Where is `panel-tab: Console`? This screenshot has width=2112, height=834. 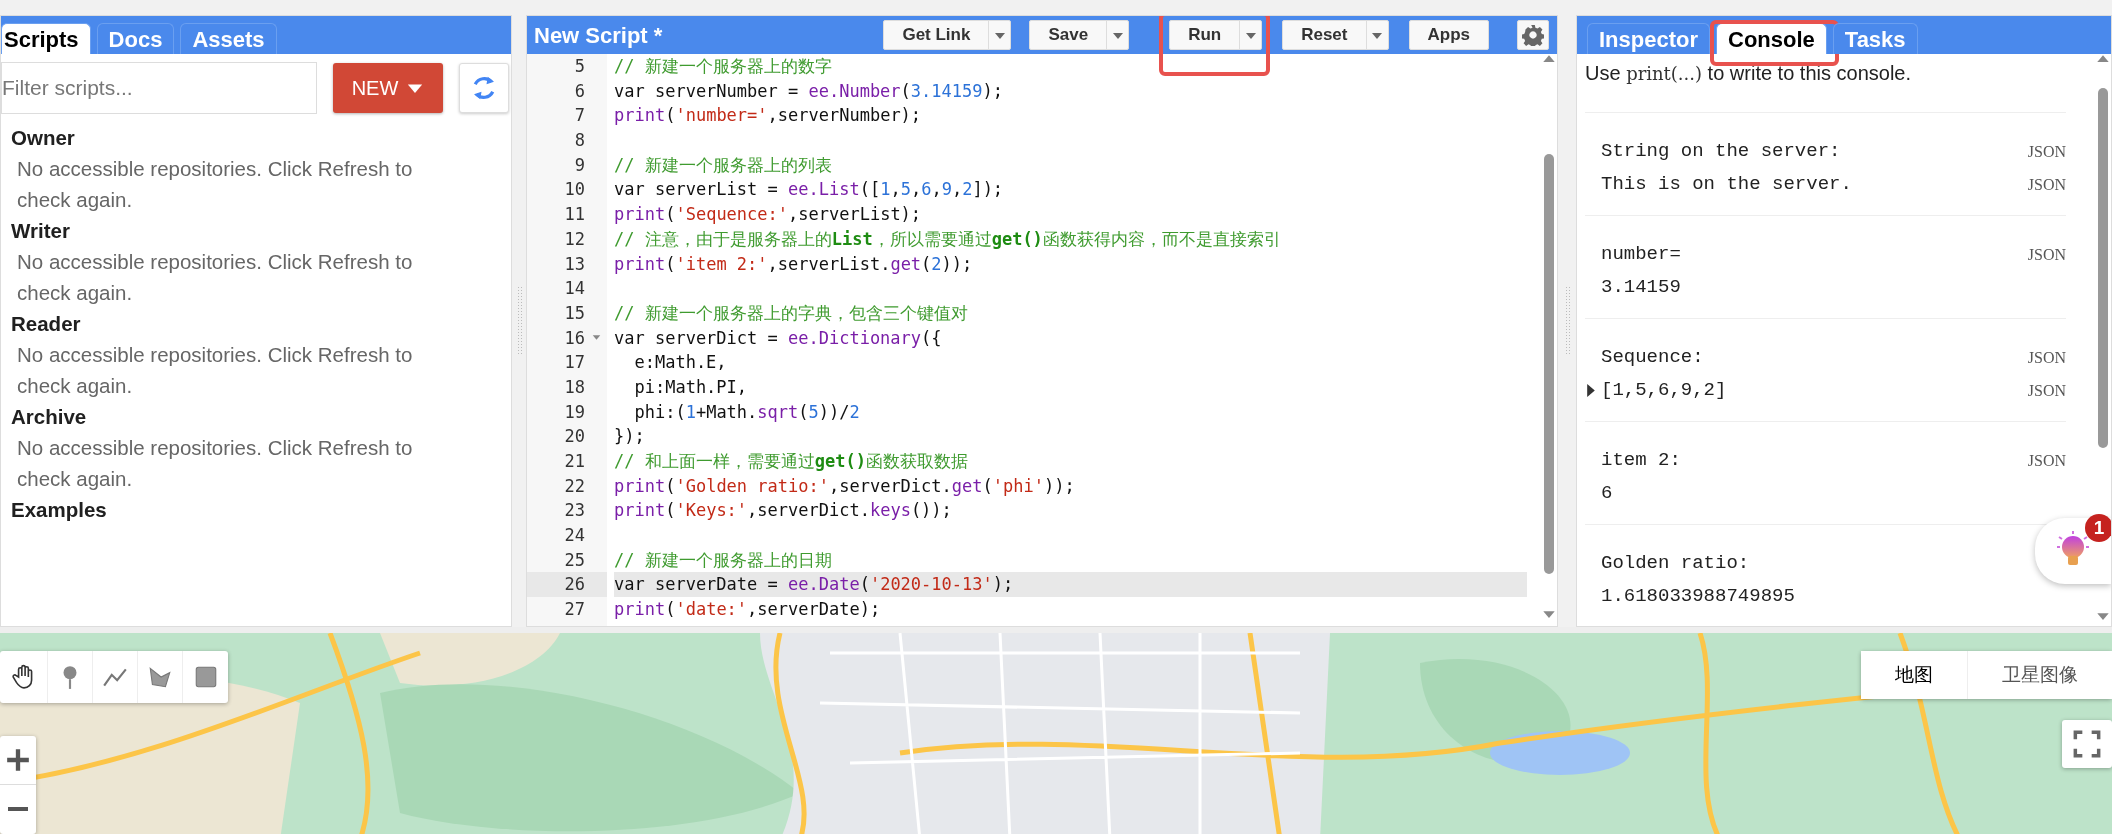 panel-tab: Console is located at coordinates (1771, 38).